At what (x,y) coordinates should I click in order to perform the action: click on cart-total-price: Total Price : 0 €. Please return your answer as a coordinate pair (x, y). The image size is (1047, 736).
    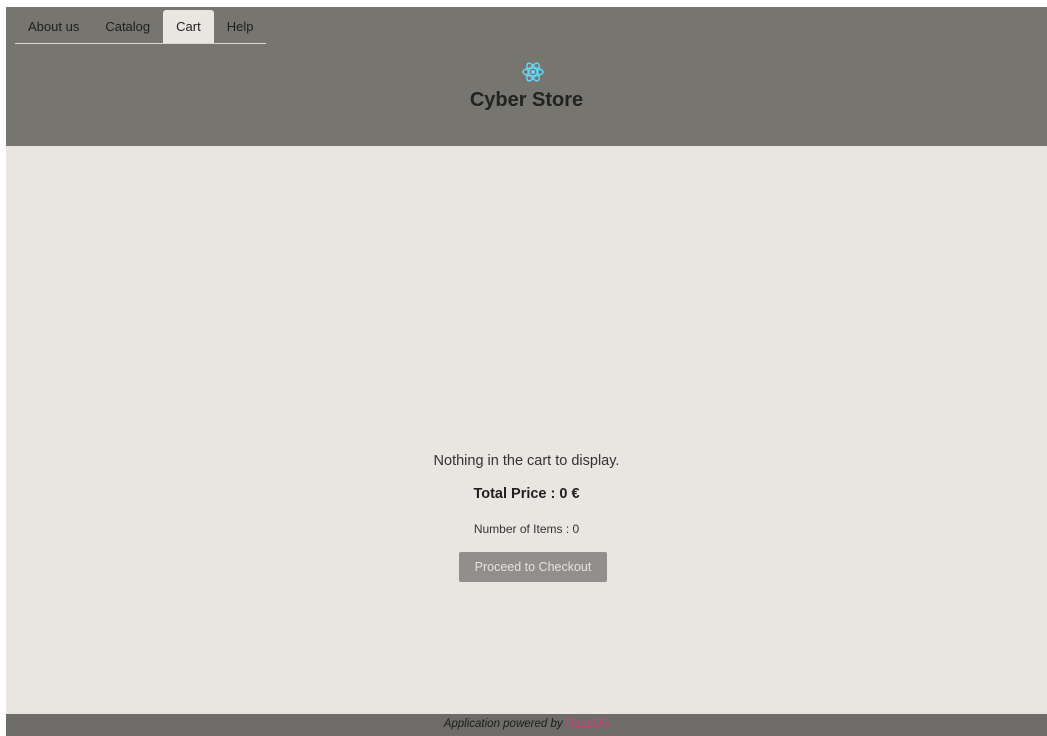
    Looking at the image, I should click on (526, 494).